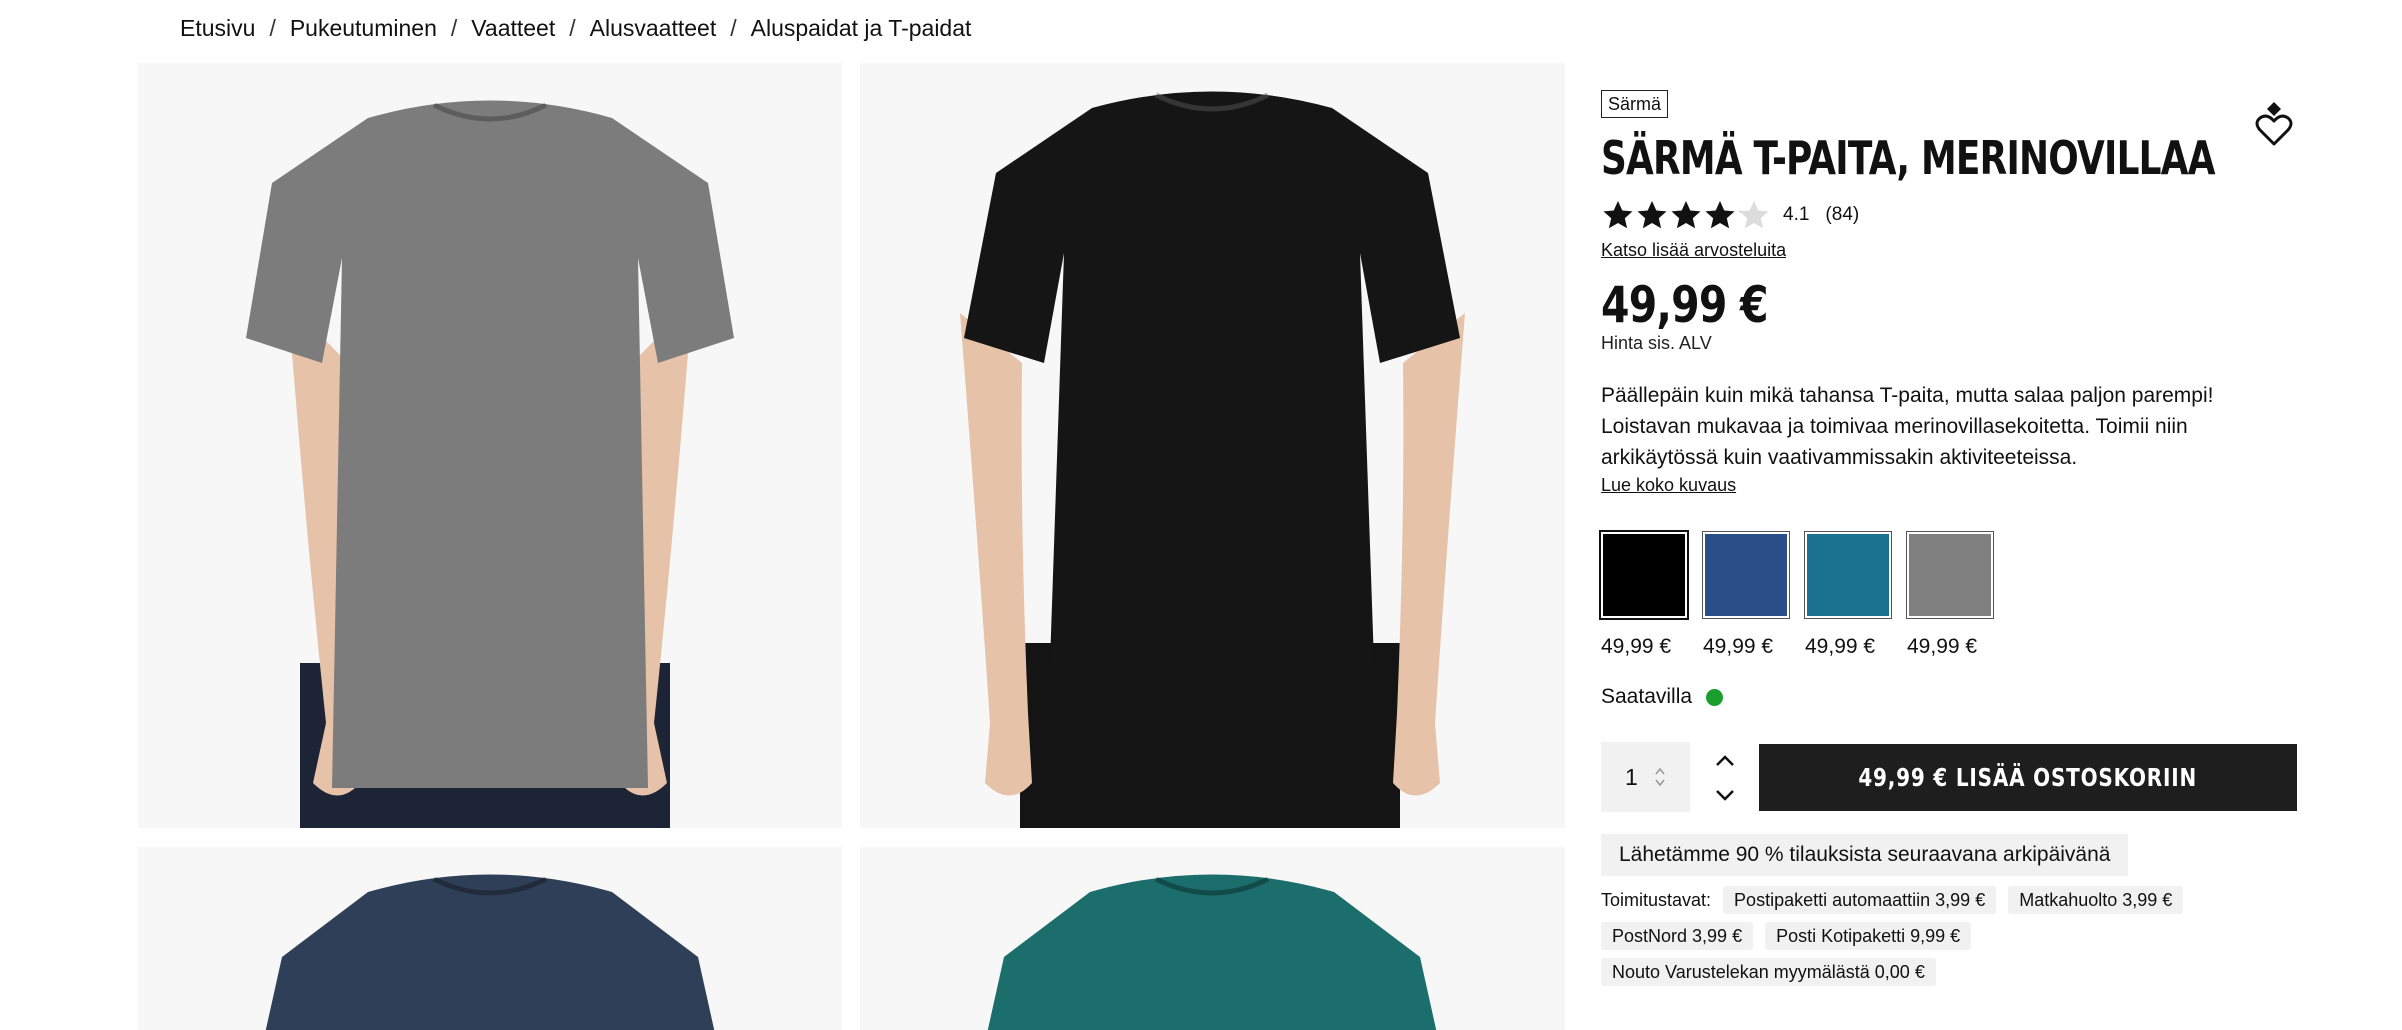 The width and height of the screenshot is (2402, 1030). What do you see at coordinates (1860, 900) in the screenshot?
I see `delivery-option: Postipaketti automaattiin 3,99 €` at bounding box center [1860, 900].